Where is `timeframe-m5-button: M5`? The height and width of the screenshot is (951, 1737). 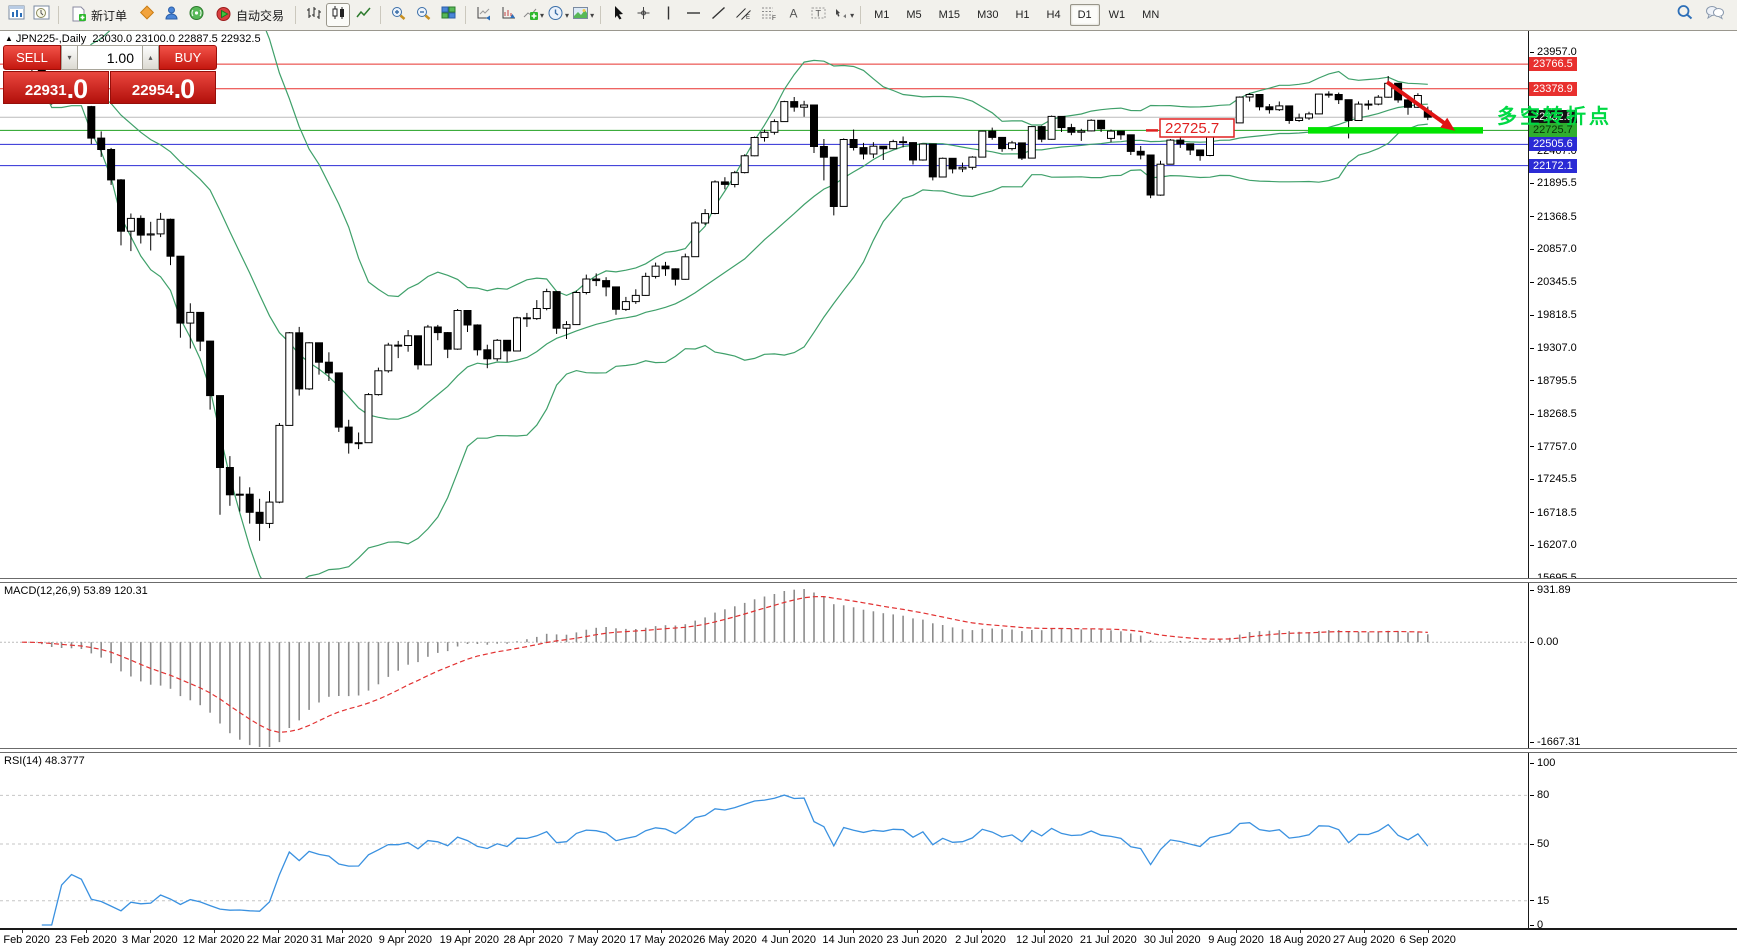
timeframe-m5-button: M5 is located at coordinates (913, 15).